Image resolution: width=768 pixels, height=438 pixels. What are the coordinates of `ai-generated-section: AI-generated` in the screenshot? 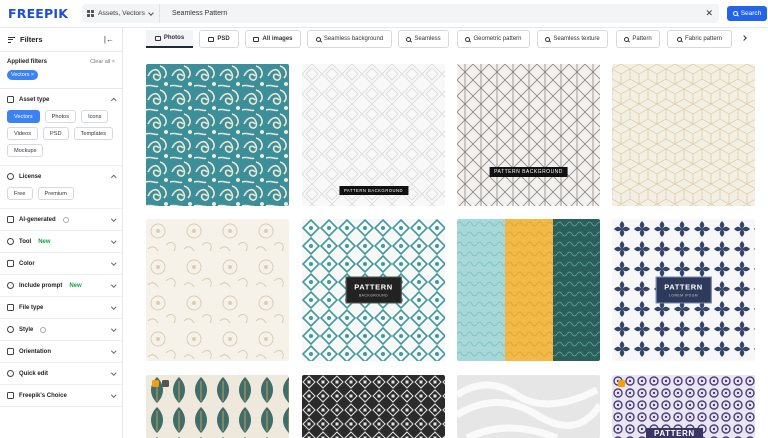 It's located at (61, 220).